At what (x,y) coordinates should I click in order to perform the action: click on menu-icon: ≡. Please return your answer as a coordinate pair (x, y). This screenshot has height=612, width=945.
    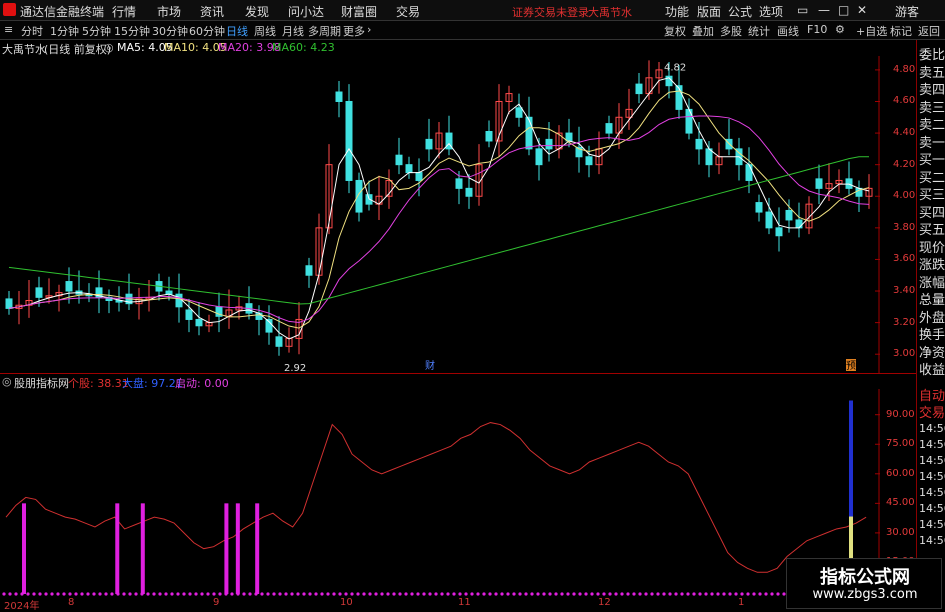
    Looking at the image, I should click on (8, 29).